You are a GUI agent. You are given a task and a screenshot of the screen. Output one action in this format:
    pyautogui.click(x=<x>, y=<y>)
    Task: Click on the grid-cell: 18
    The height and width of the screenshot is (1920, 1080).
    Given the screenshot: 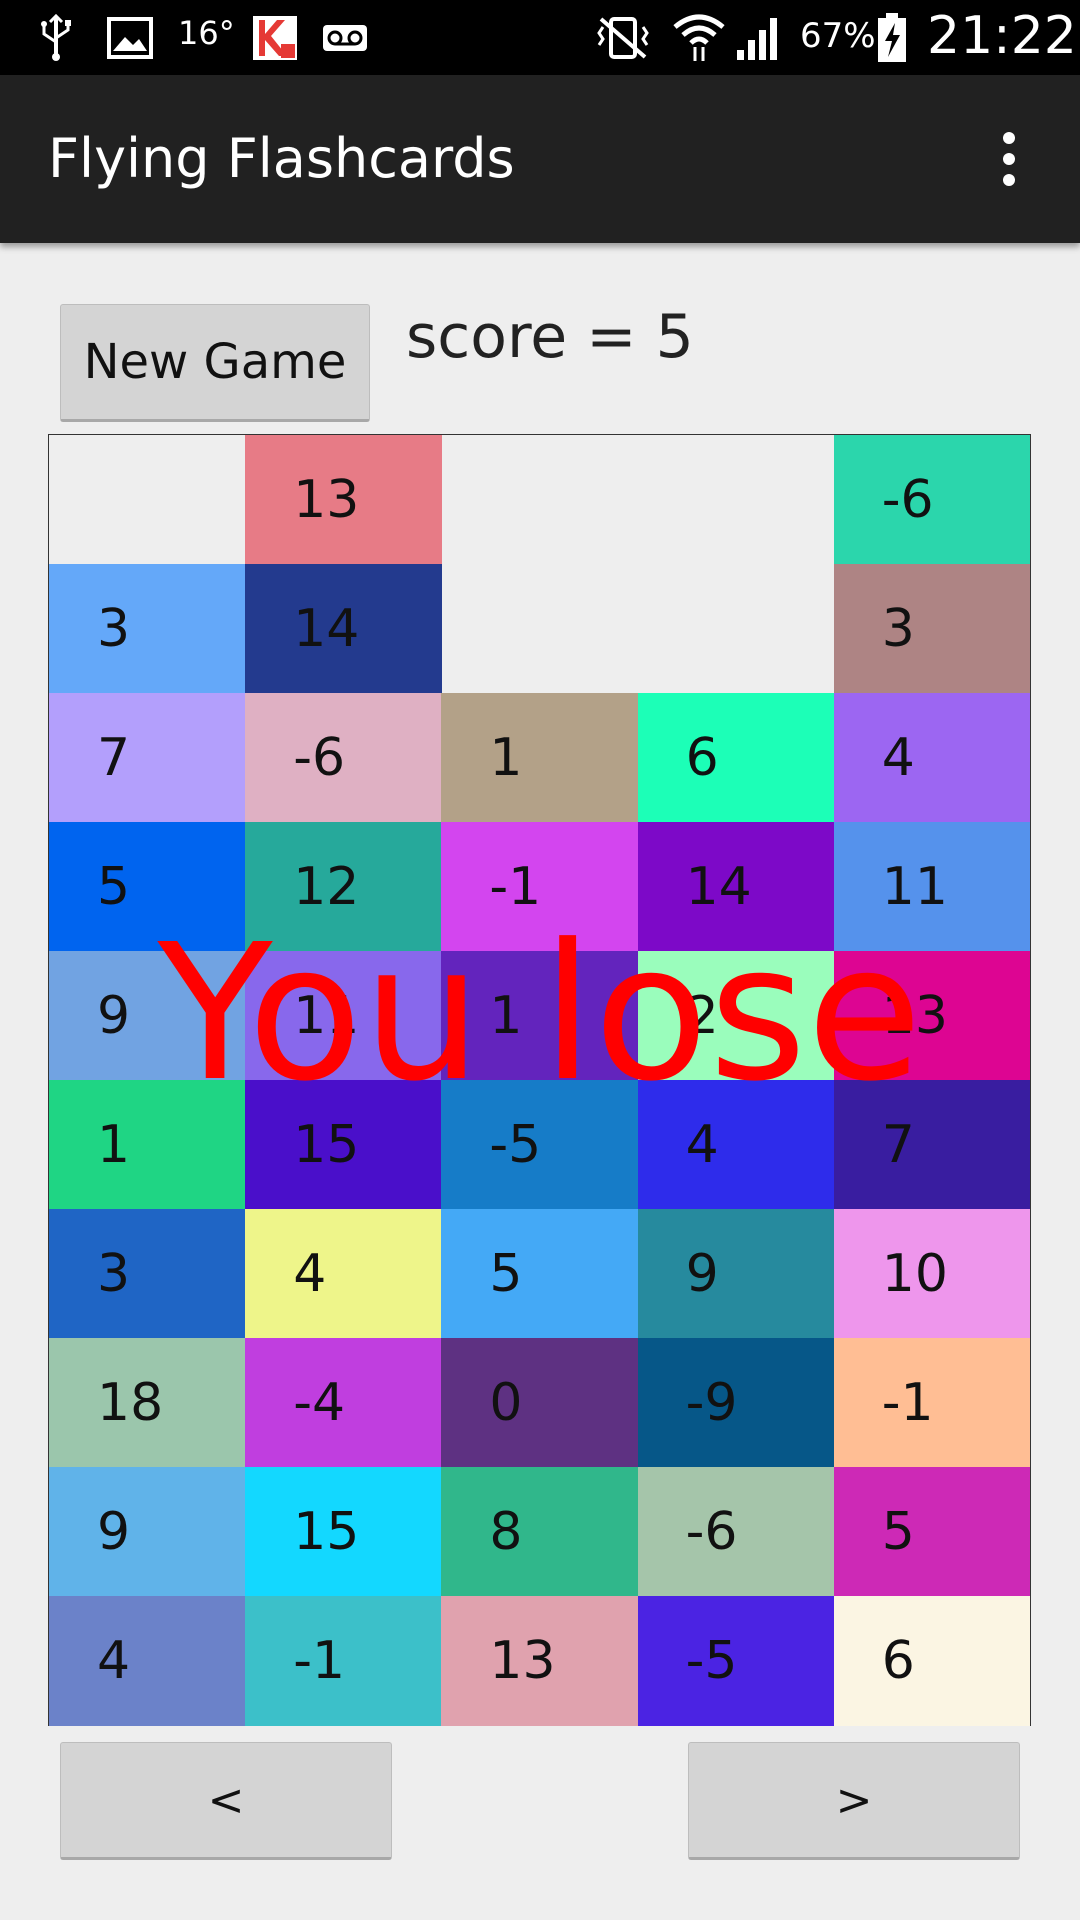 What is the action you would take?
    pyautogui.click(x=147, y=1403)
    